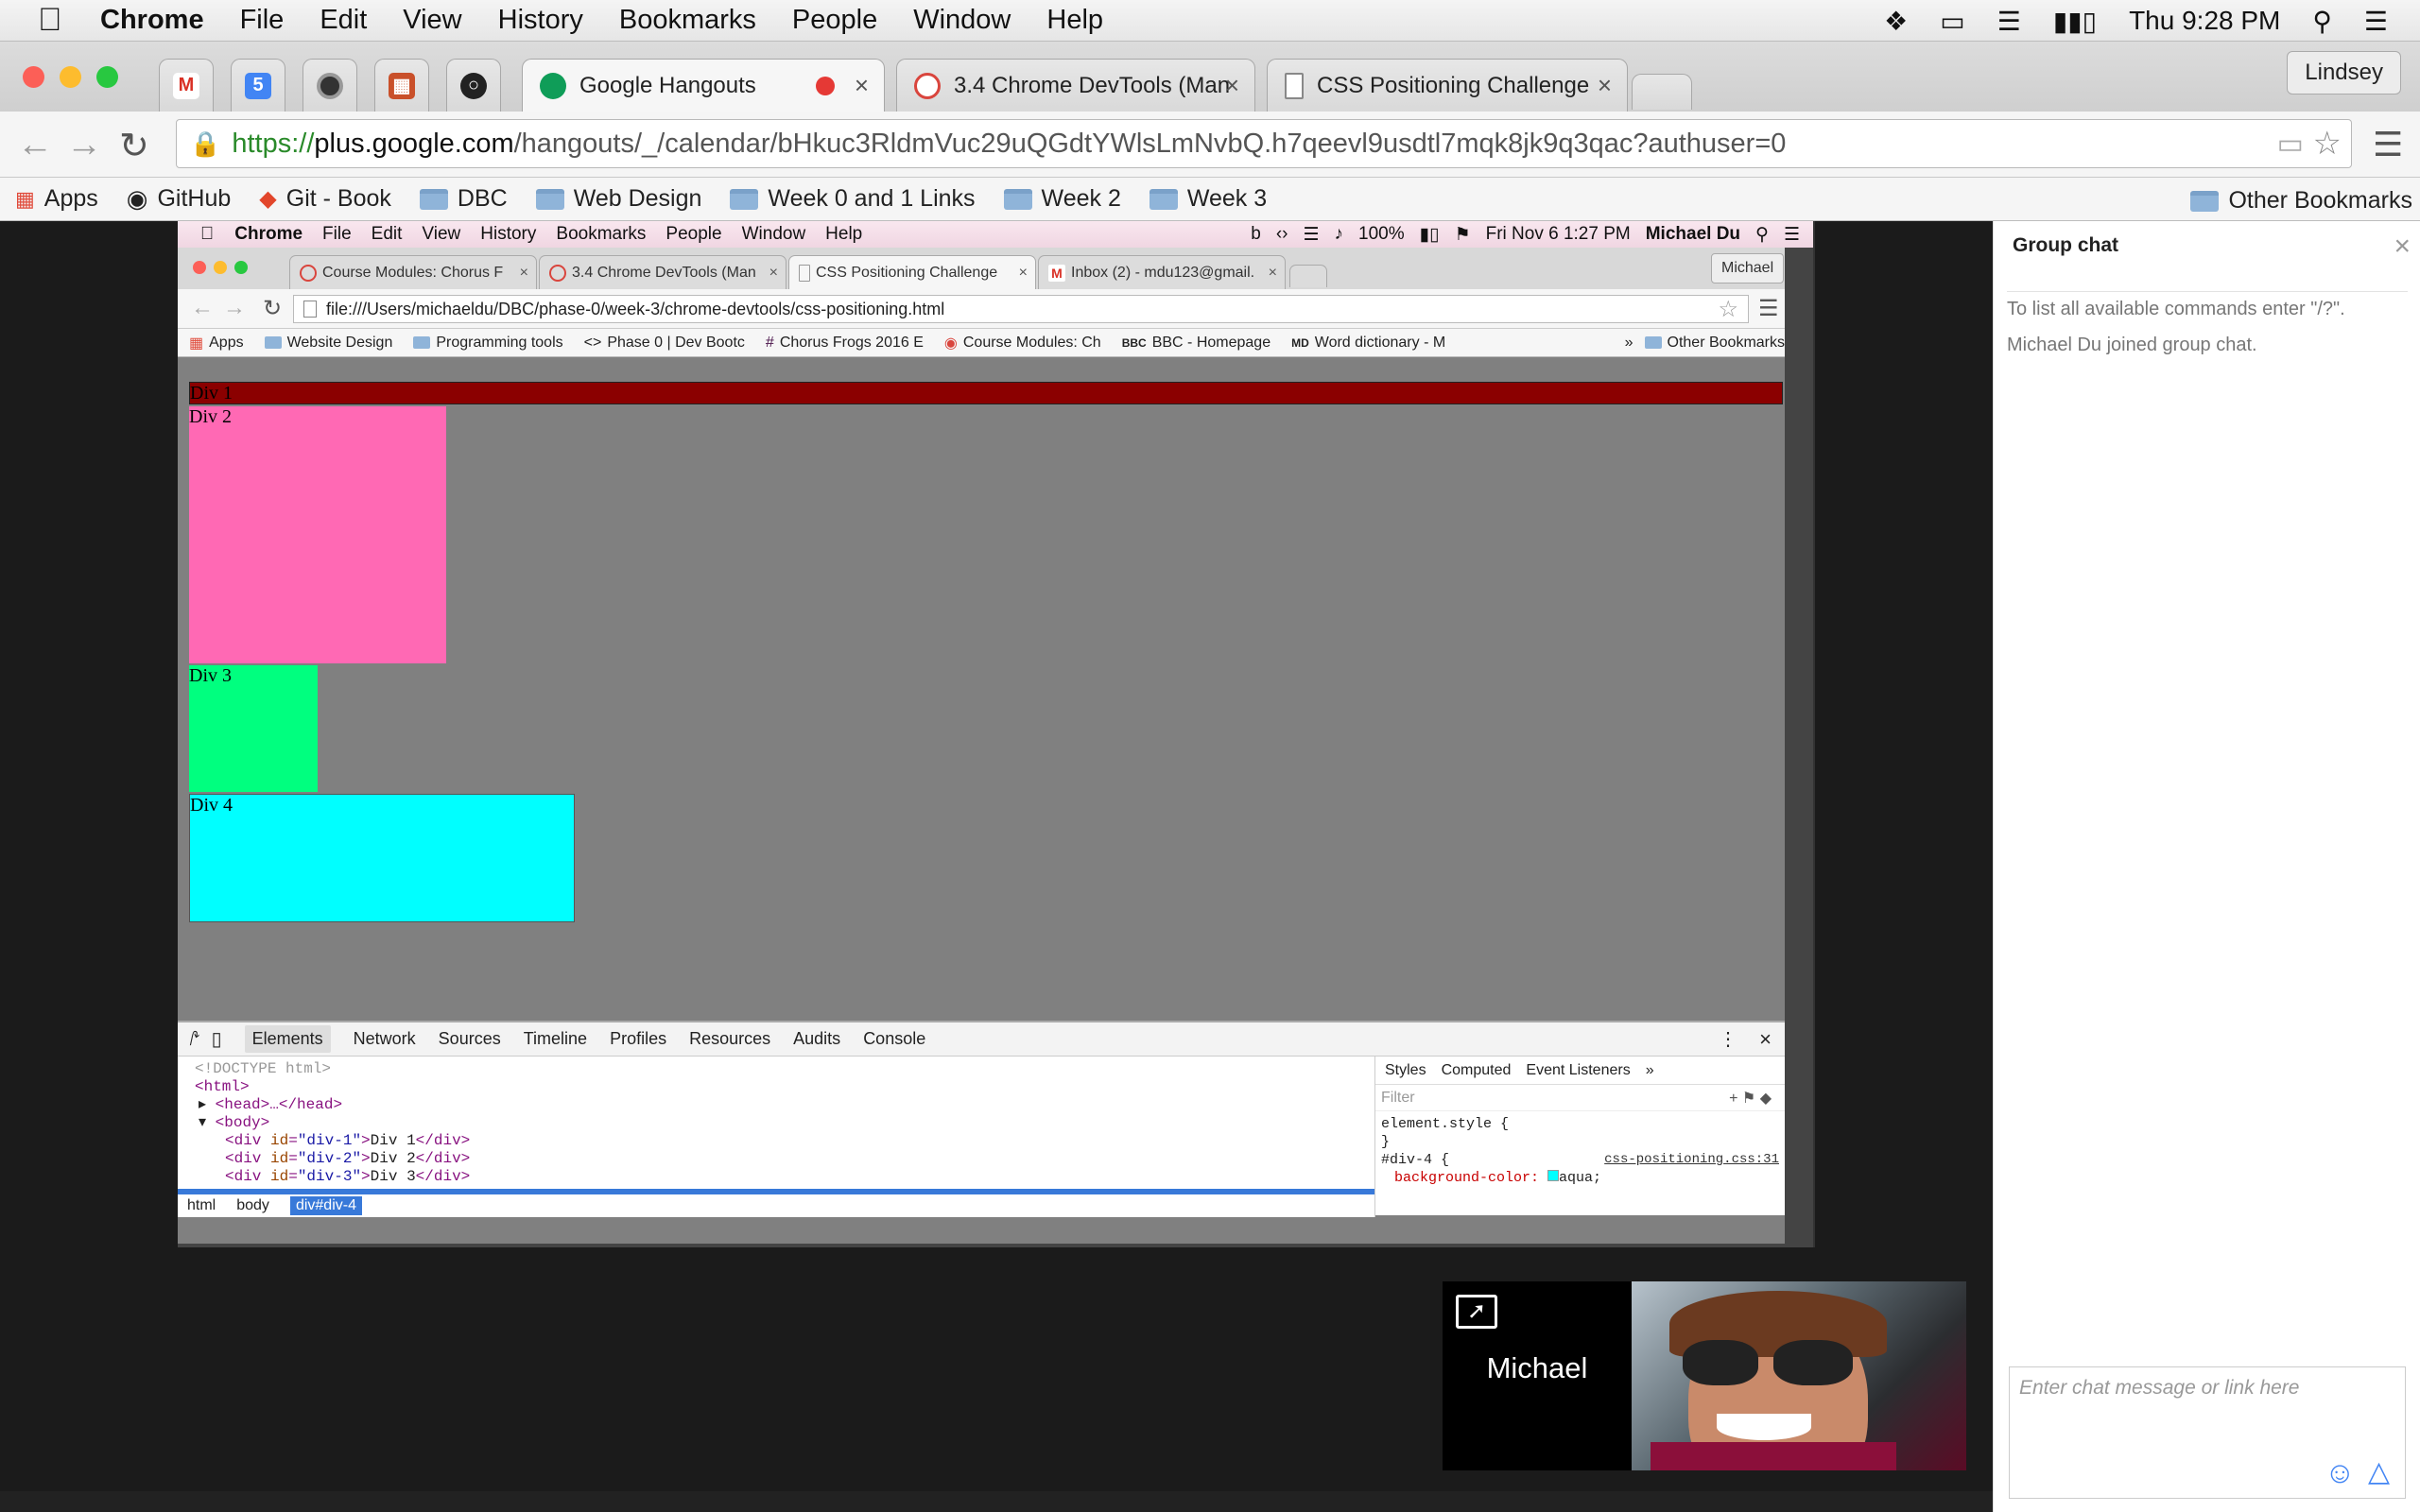 Image resolution: width=2420 pixels, height=1512 pixels. I want to click on flag-icon: ⚑, so click(1462, 234).